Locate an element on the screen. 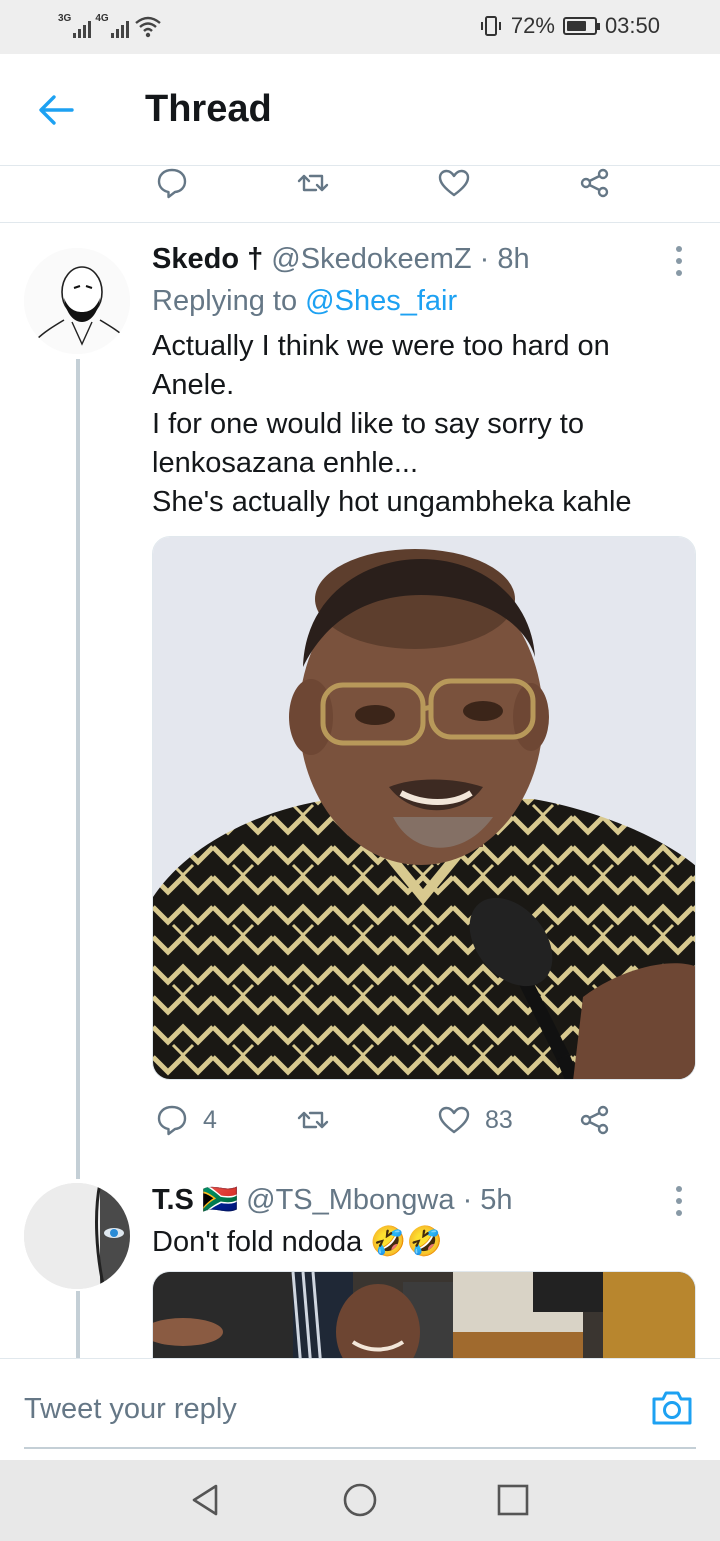 This screenshot has height=1541, width=720. signal-3g: 3G is located at coordinates (75, 25).